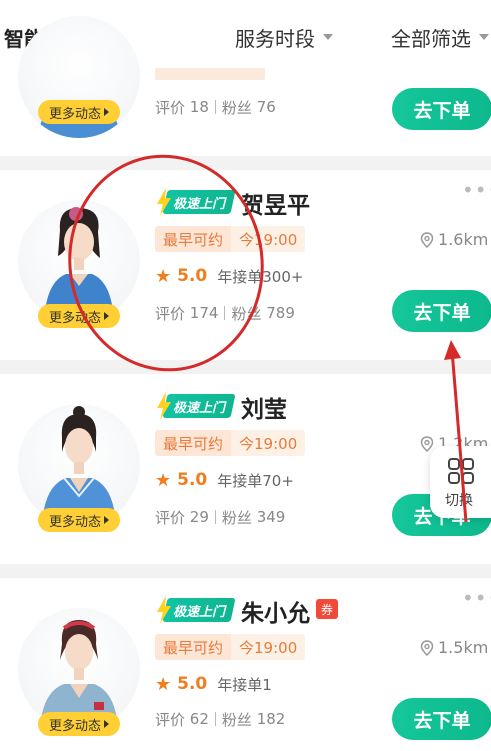 This screenshot has height=751, width=491. What do you see at coordinates (199, 107) in the screenshot?
I see `rating-count: 18` at bounding box center [199, 107].